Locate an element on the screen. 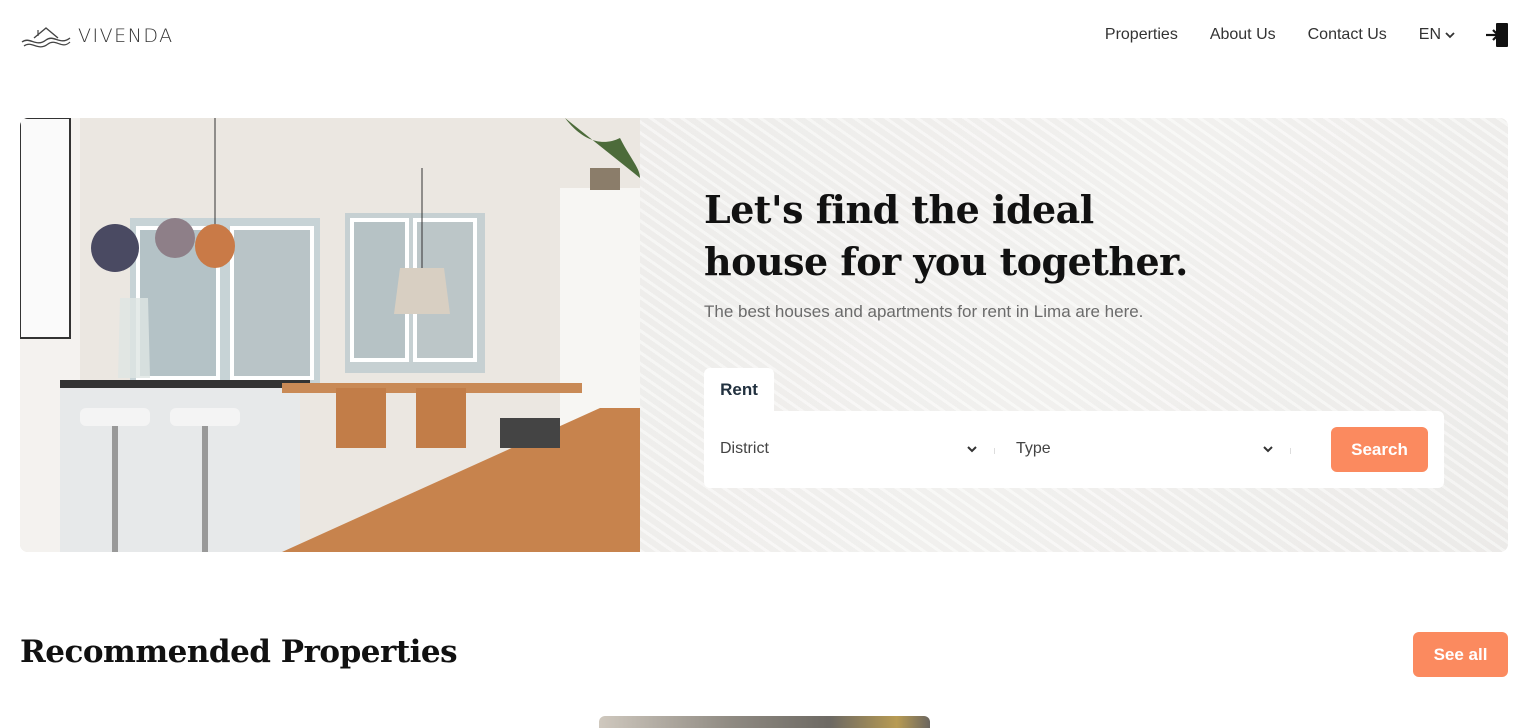  main-nav: Properties About Us Contact Us EN is located at coordinates (1307, 35).